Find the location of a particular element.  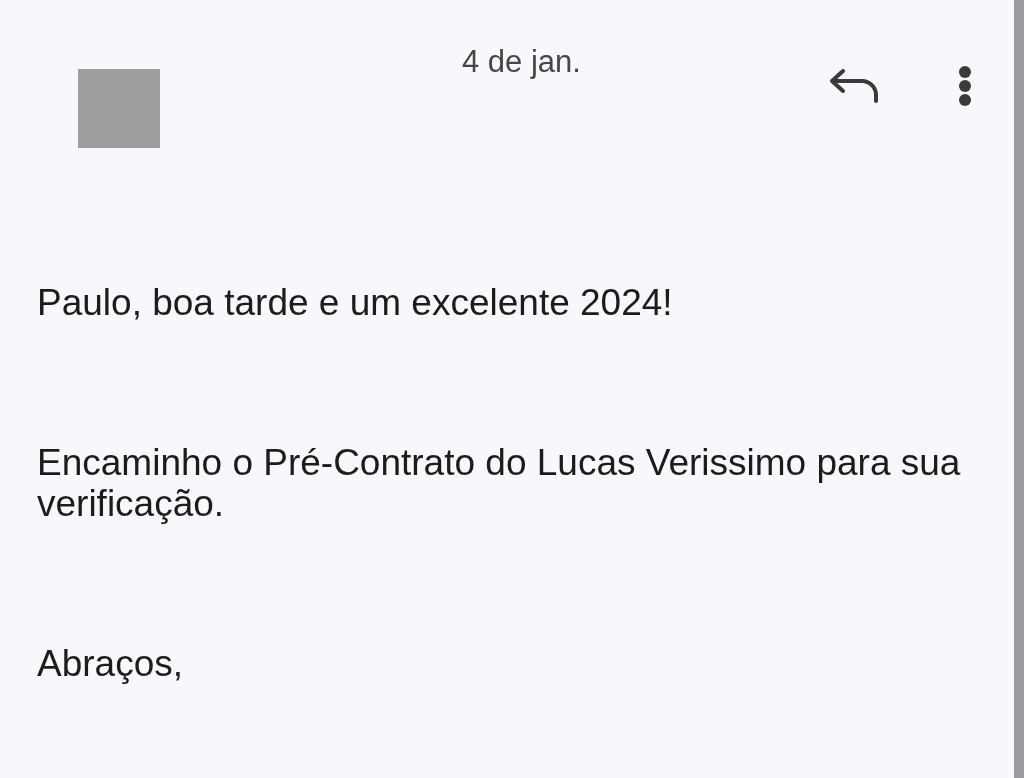

message-paragraph: Paulo, boa tarde e um excelente 2024! is located at coordinates (355, 302).